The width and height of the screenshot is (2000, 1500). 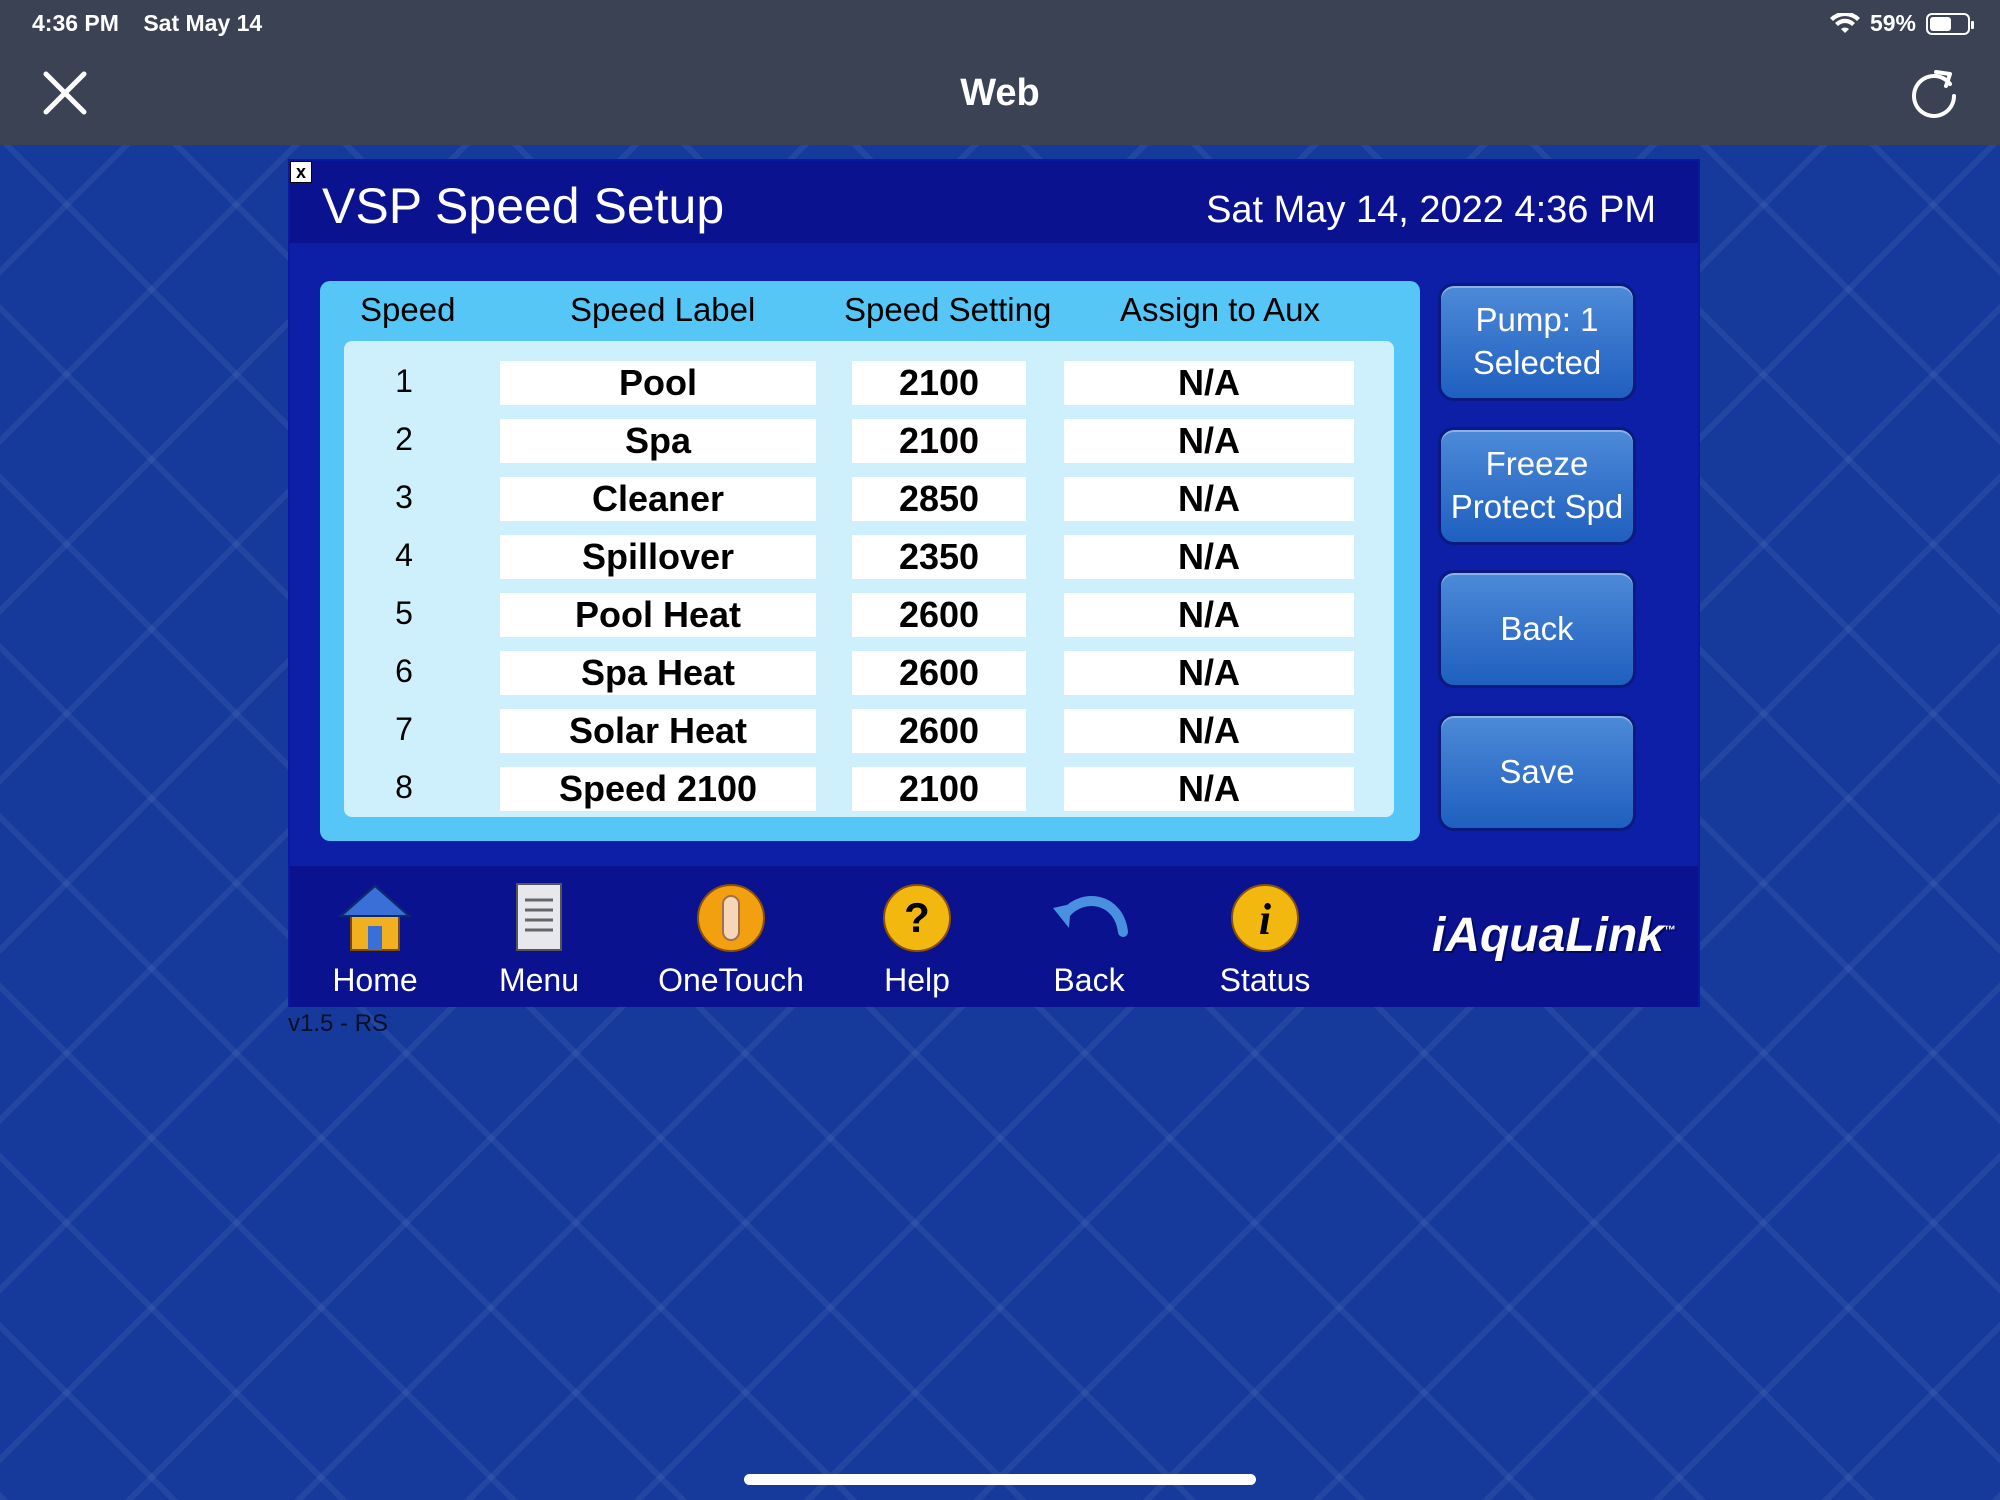 I want to click on speed-number: 3, so click(x=404, y=497).